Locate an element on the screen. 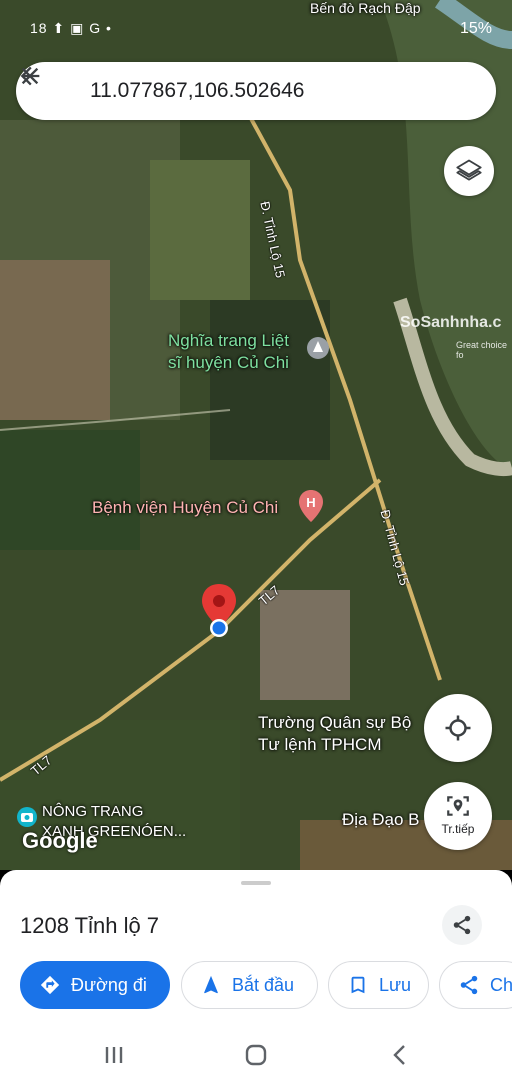 Image resolution: width=512 pixels, height=1080 pixels. my-location-button is located at coordinates (458, 728).